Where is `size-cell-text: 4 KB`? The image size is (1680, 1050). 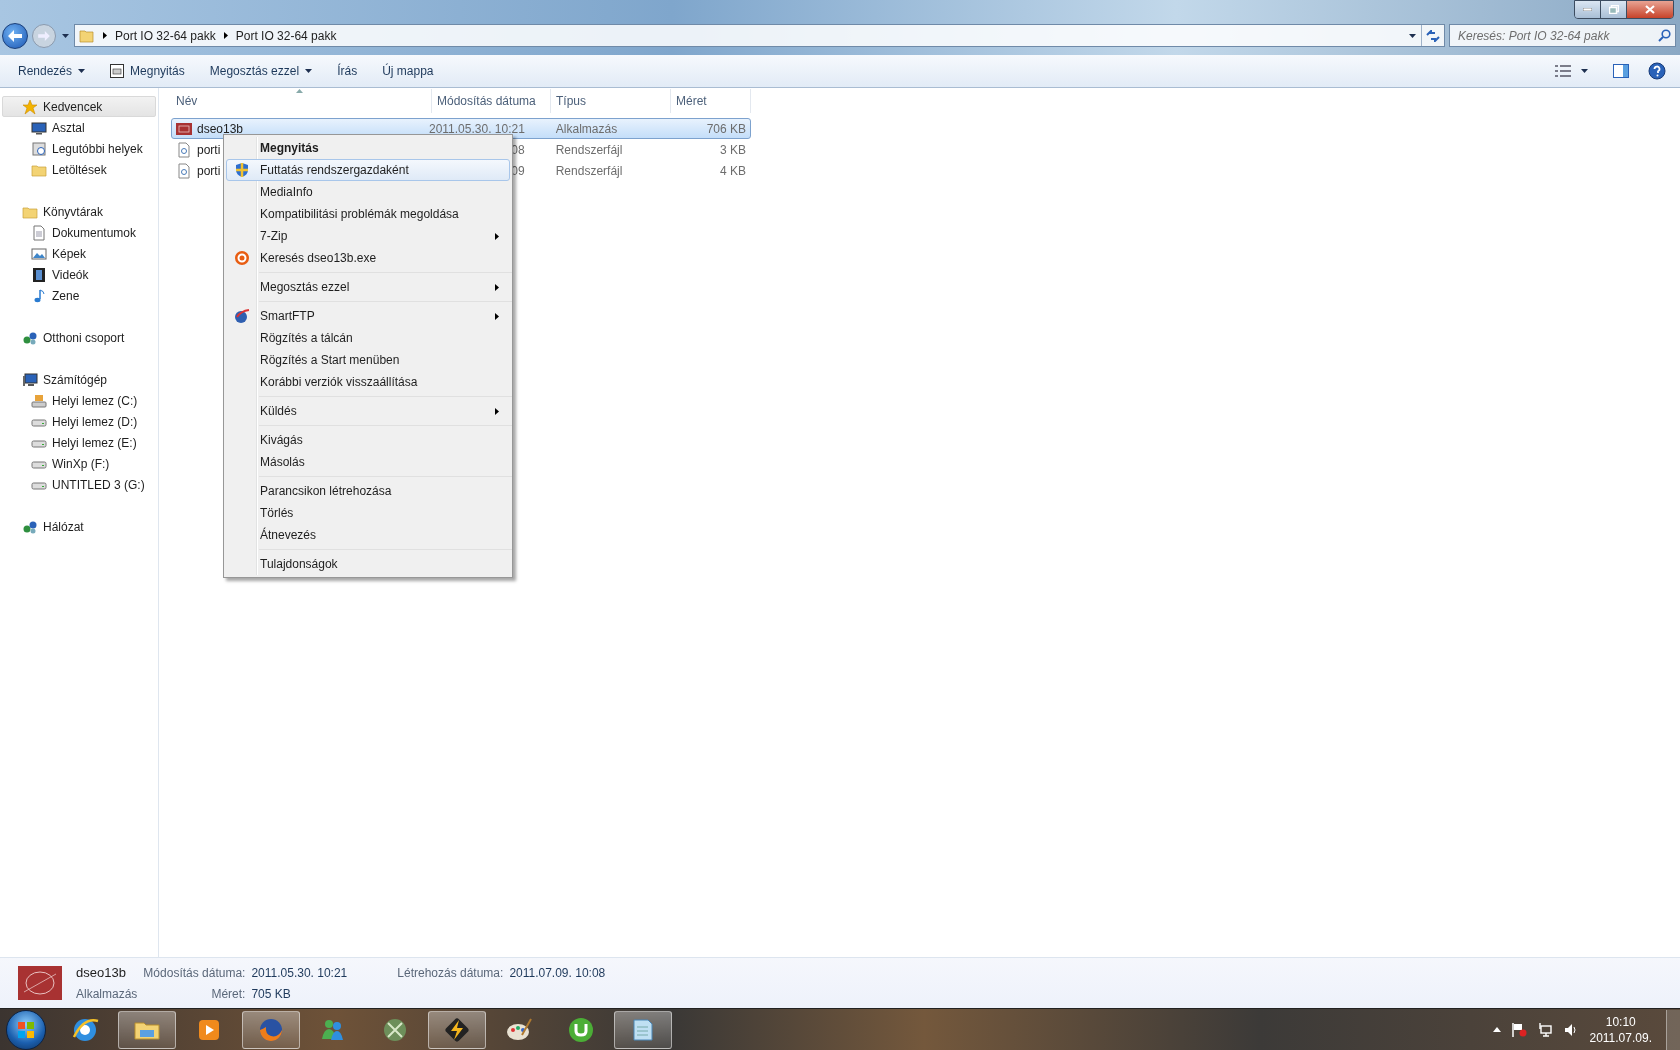 size-cell-text: 4 KB is located at coordinates (733, 171).